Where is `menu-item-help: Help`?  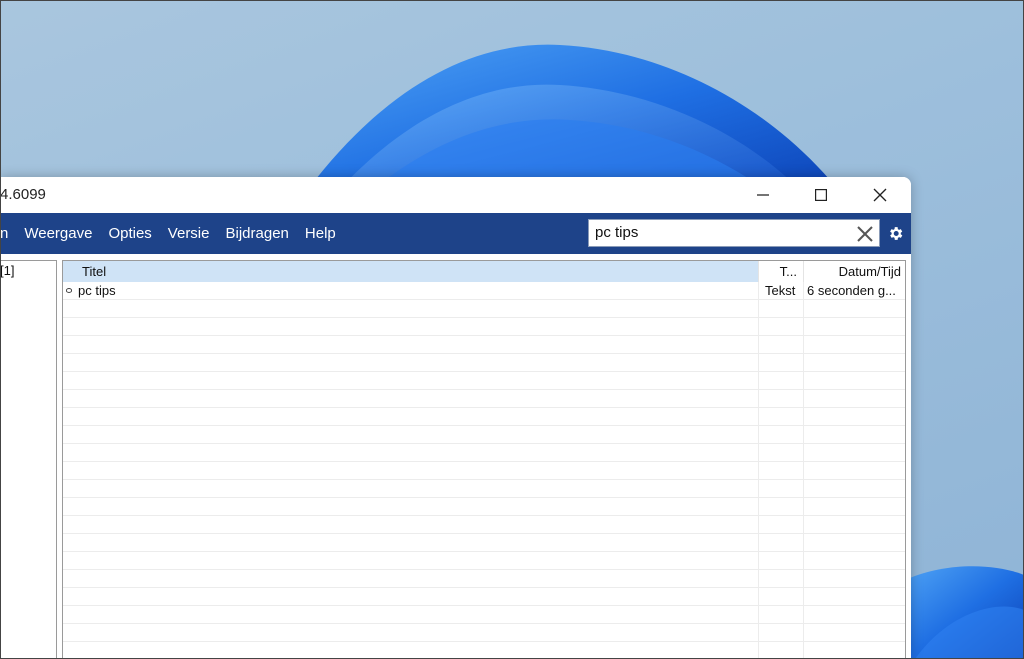
menu-item-help: Help is located at coordinates (320, 233).